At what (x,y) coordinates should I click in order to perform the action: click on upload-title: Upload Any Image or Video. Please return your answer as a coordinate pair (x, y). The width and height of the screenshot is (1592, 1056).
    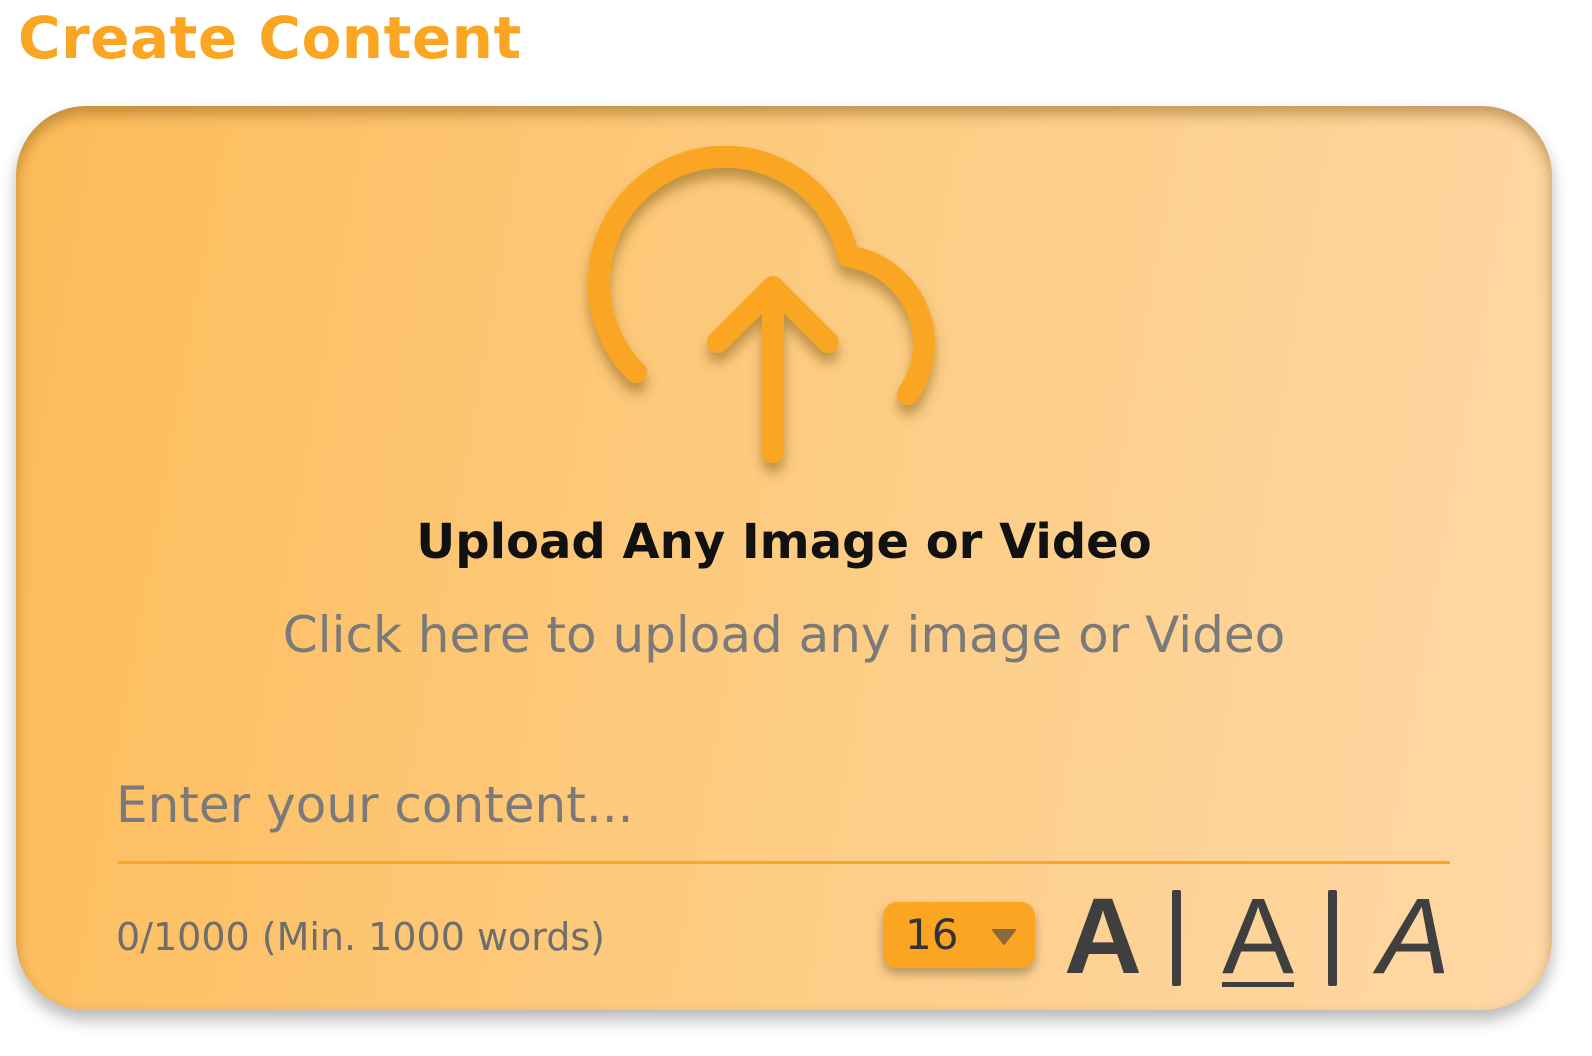
    Looking at the image, I should click on (784, 542).